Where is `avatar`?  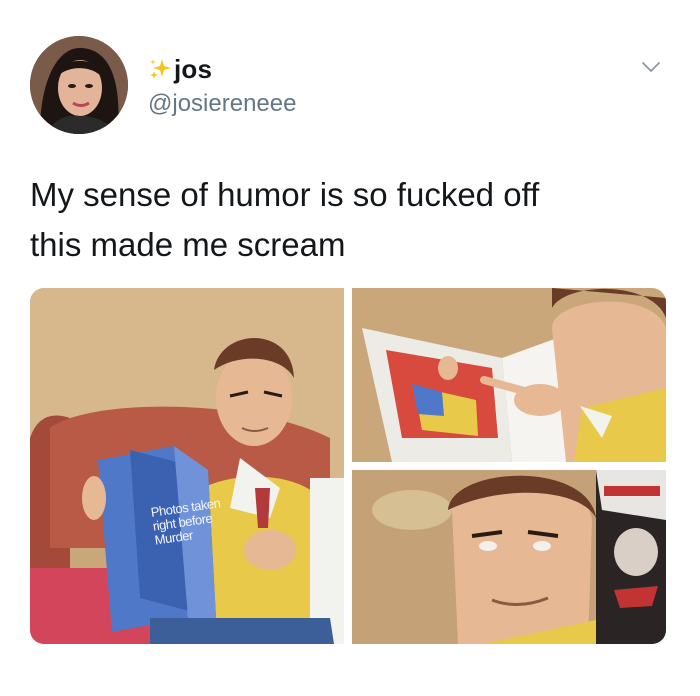 avatar is located at coordinates (79, 85).